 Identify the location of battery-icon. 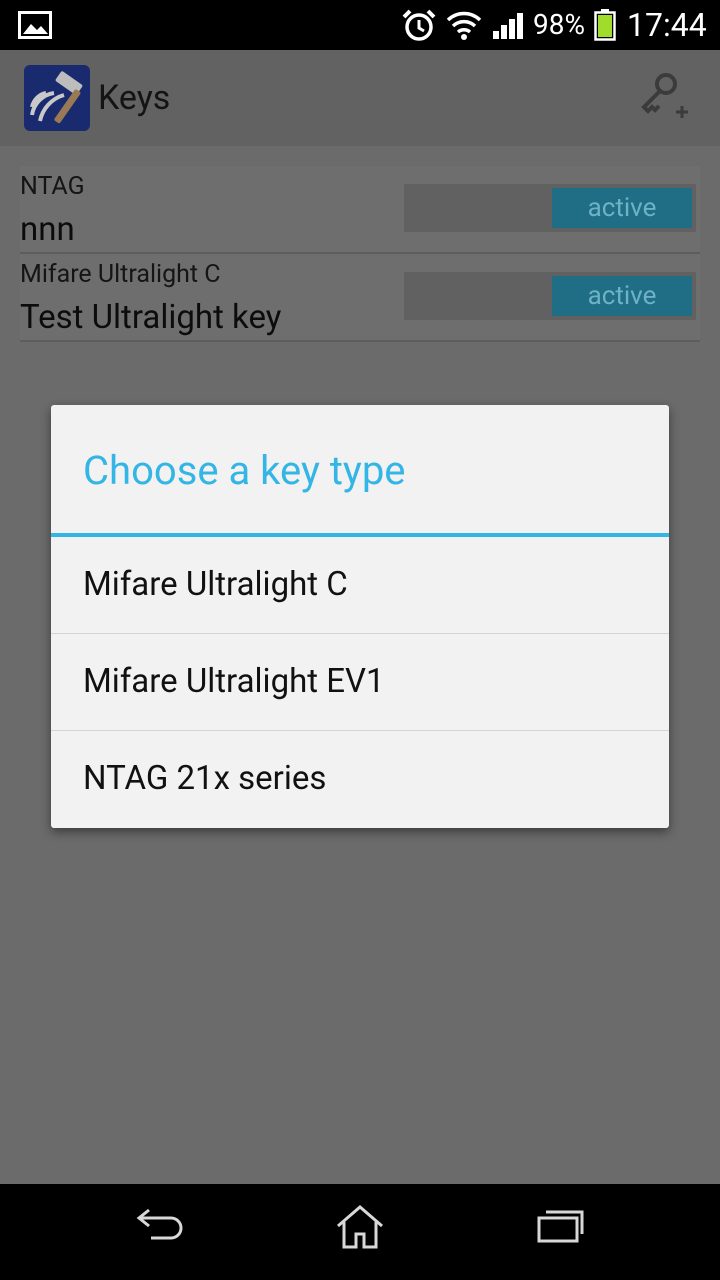
(605, 25).